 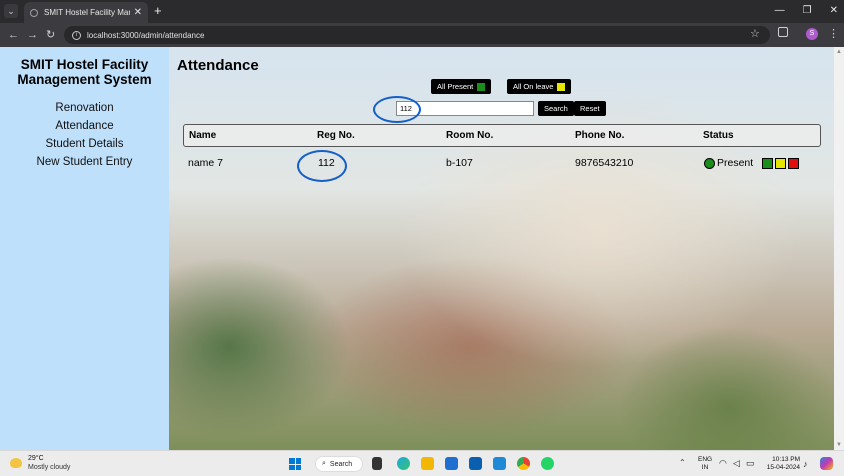 What do you see at coordinates (834, 11) in the screenshot?
I see `close-window-icon: ✕` at bounding box center [834, 11].